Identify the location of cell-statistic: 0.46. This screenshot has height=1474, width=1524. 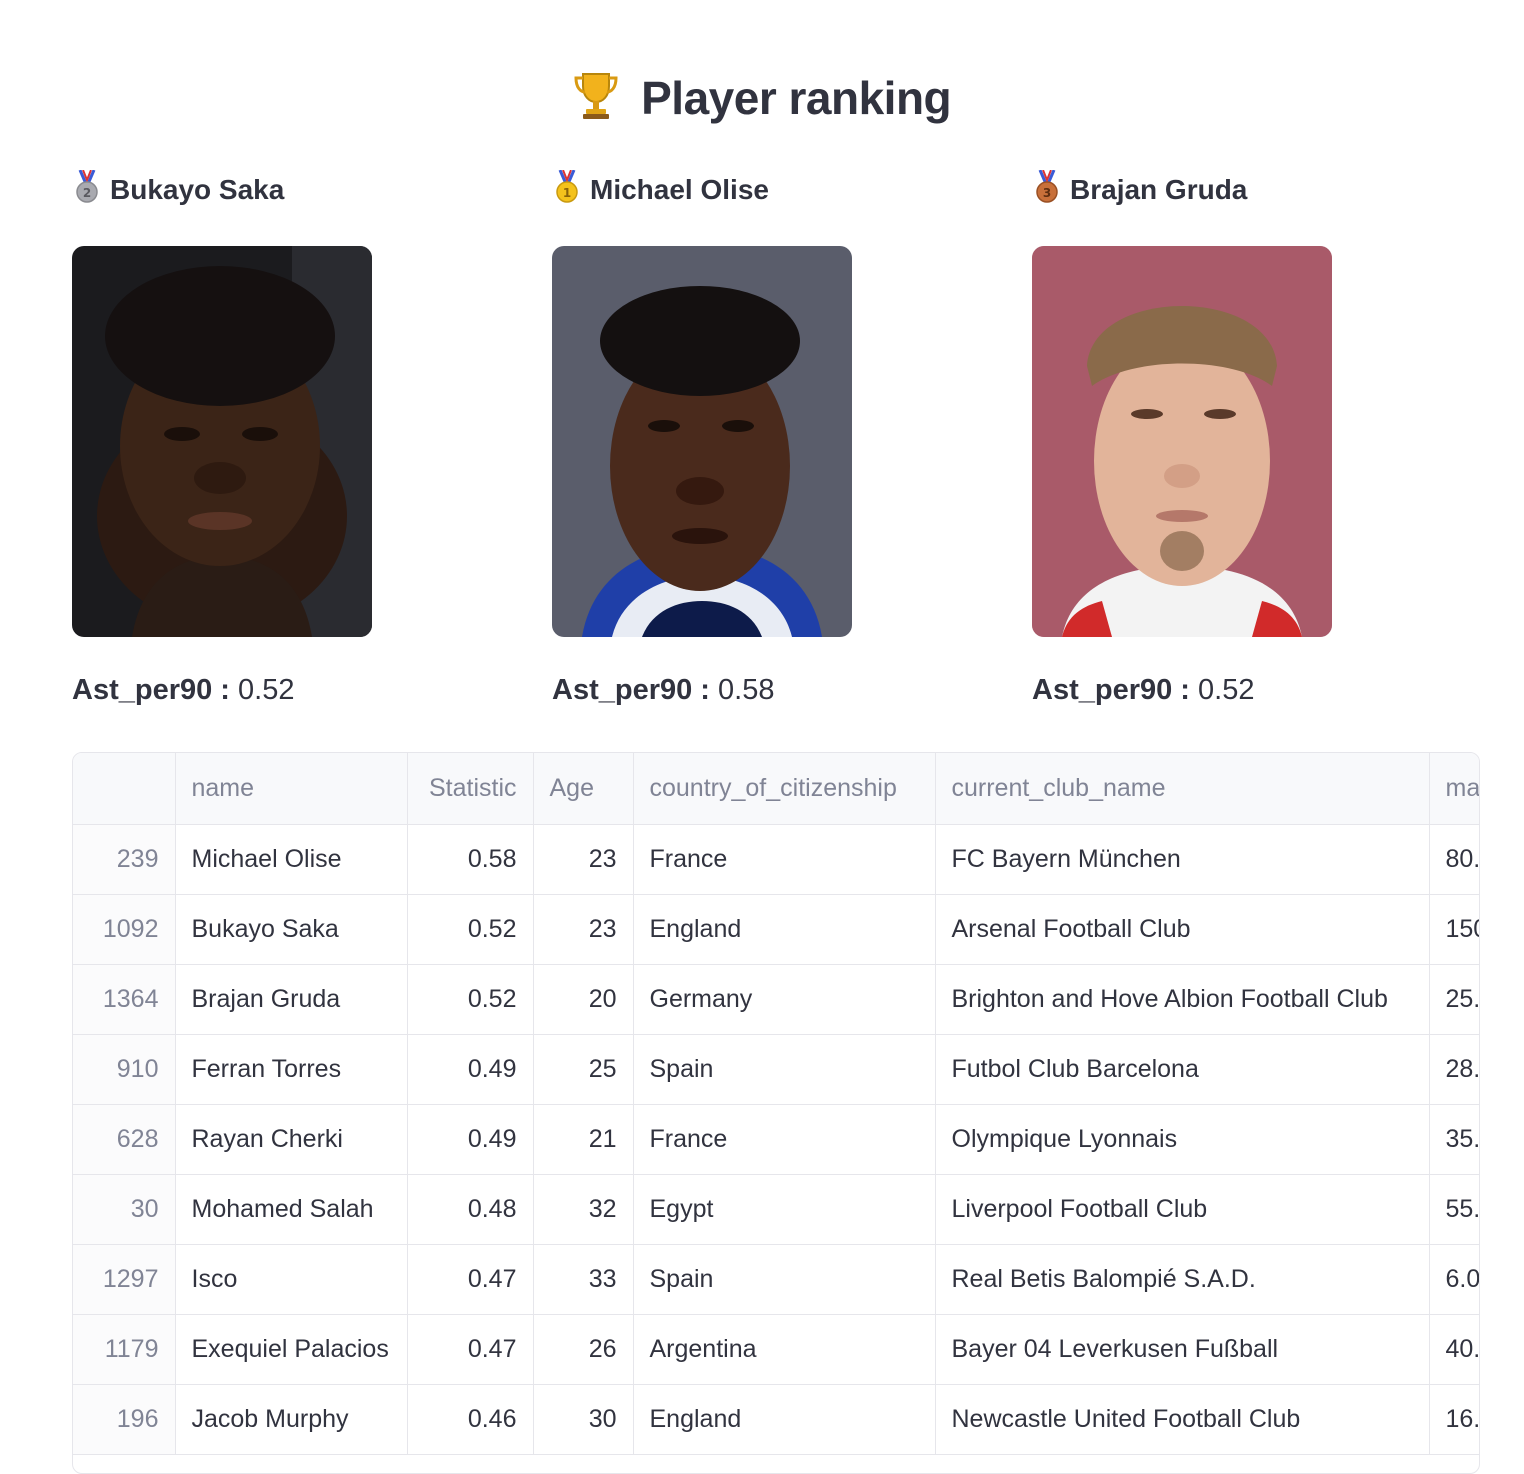
(470, 1419).